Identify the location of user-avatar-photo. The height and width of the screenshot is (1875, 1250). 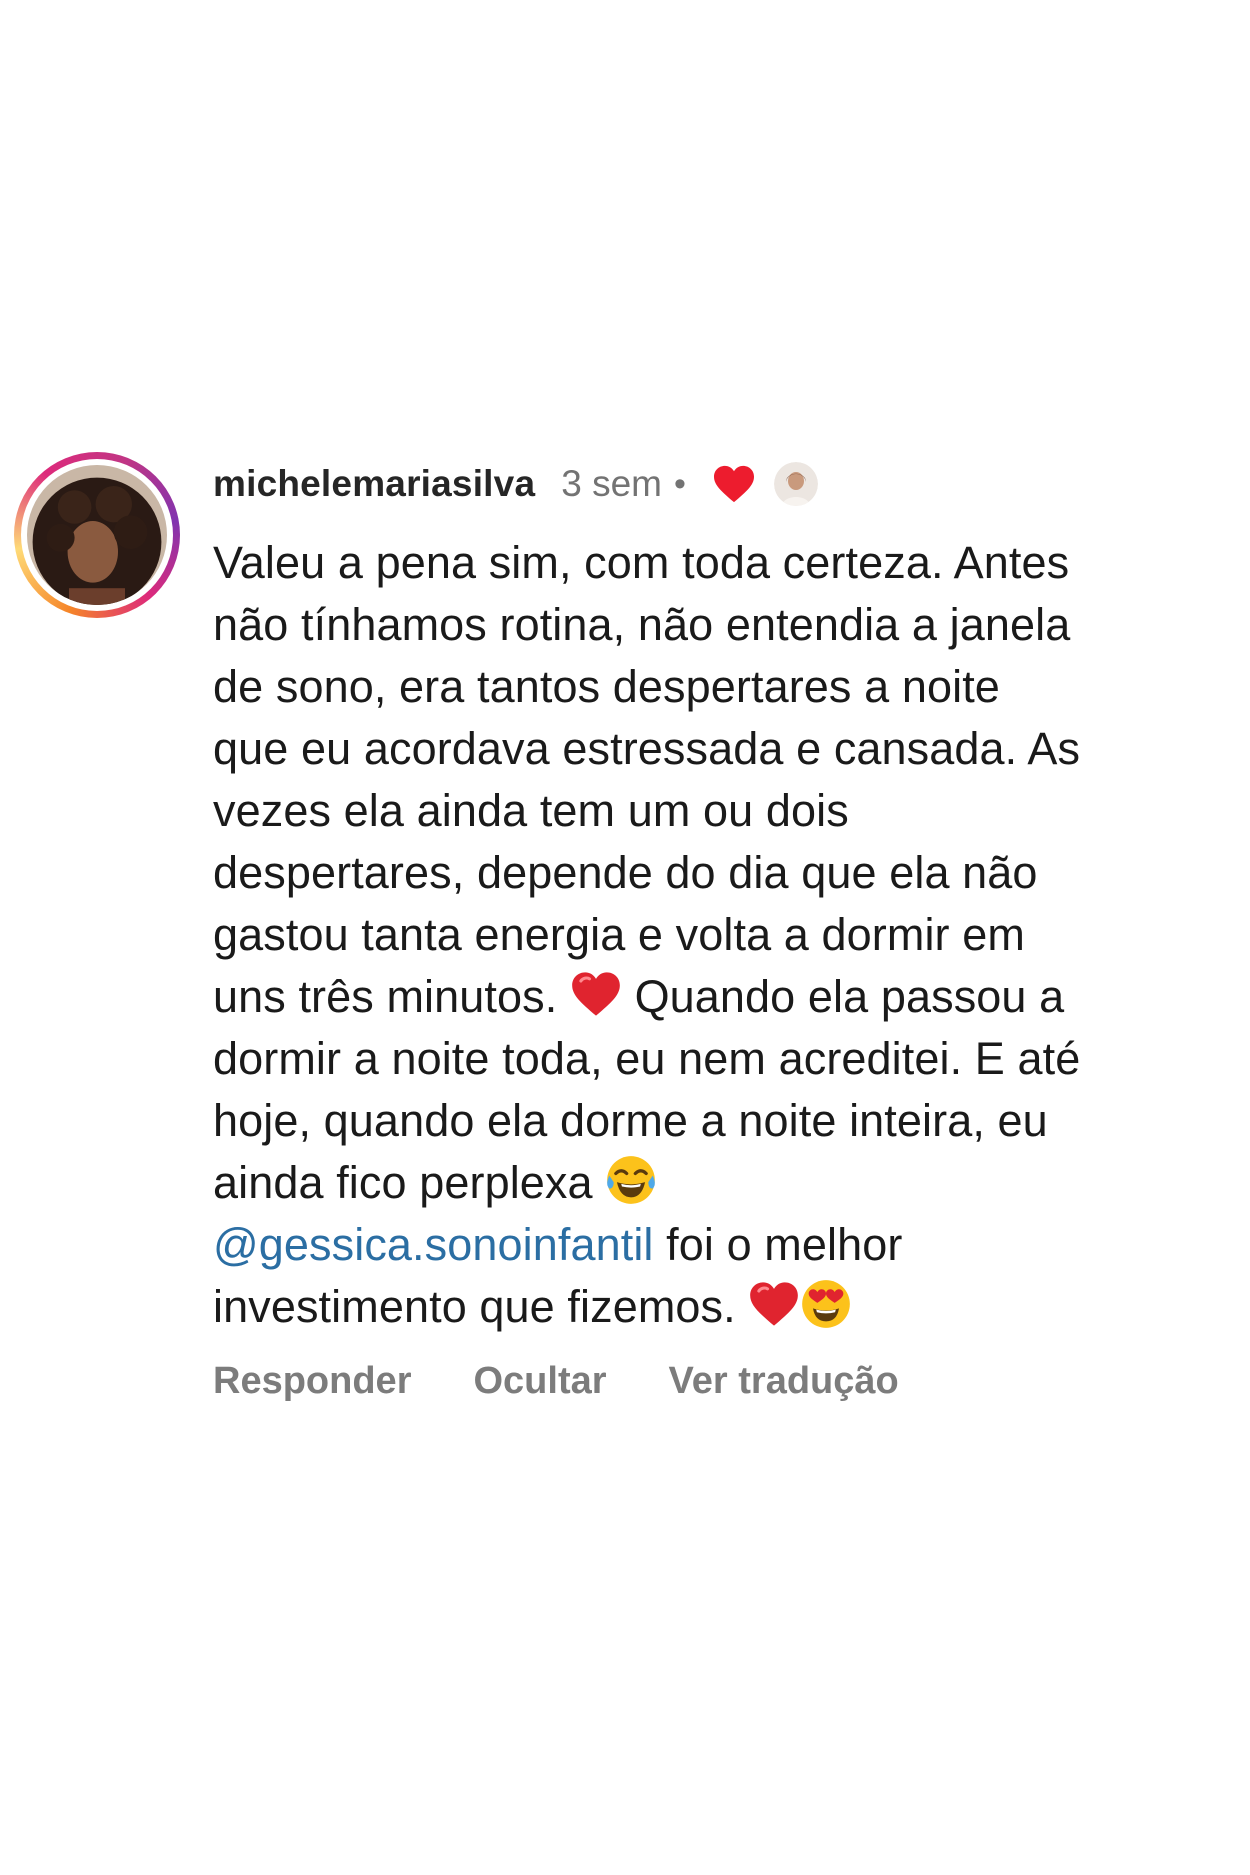
(97, 535).